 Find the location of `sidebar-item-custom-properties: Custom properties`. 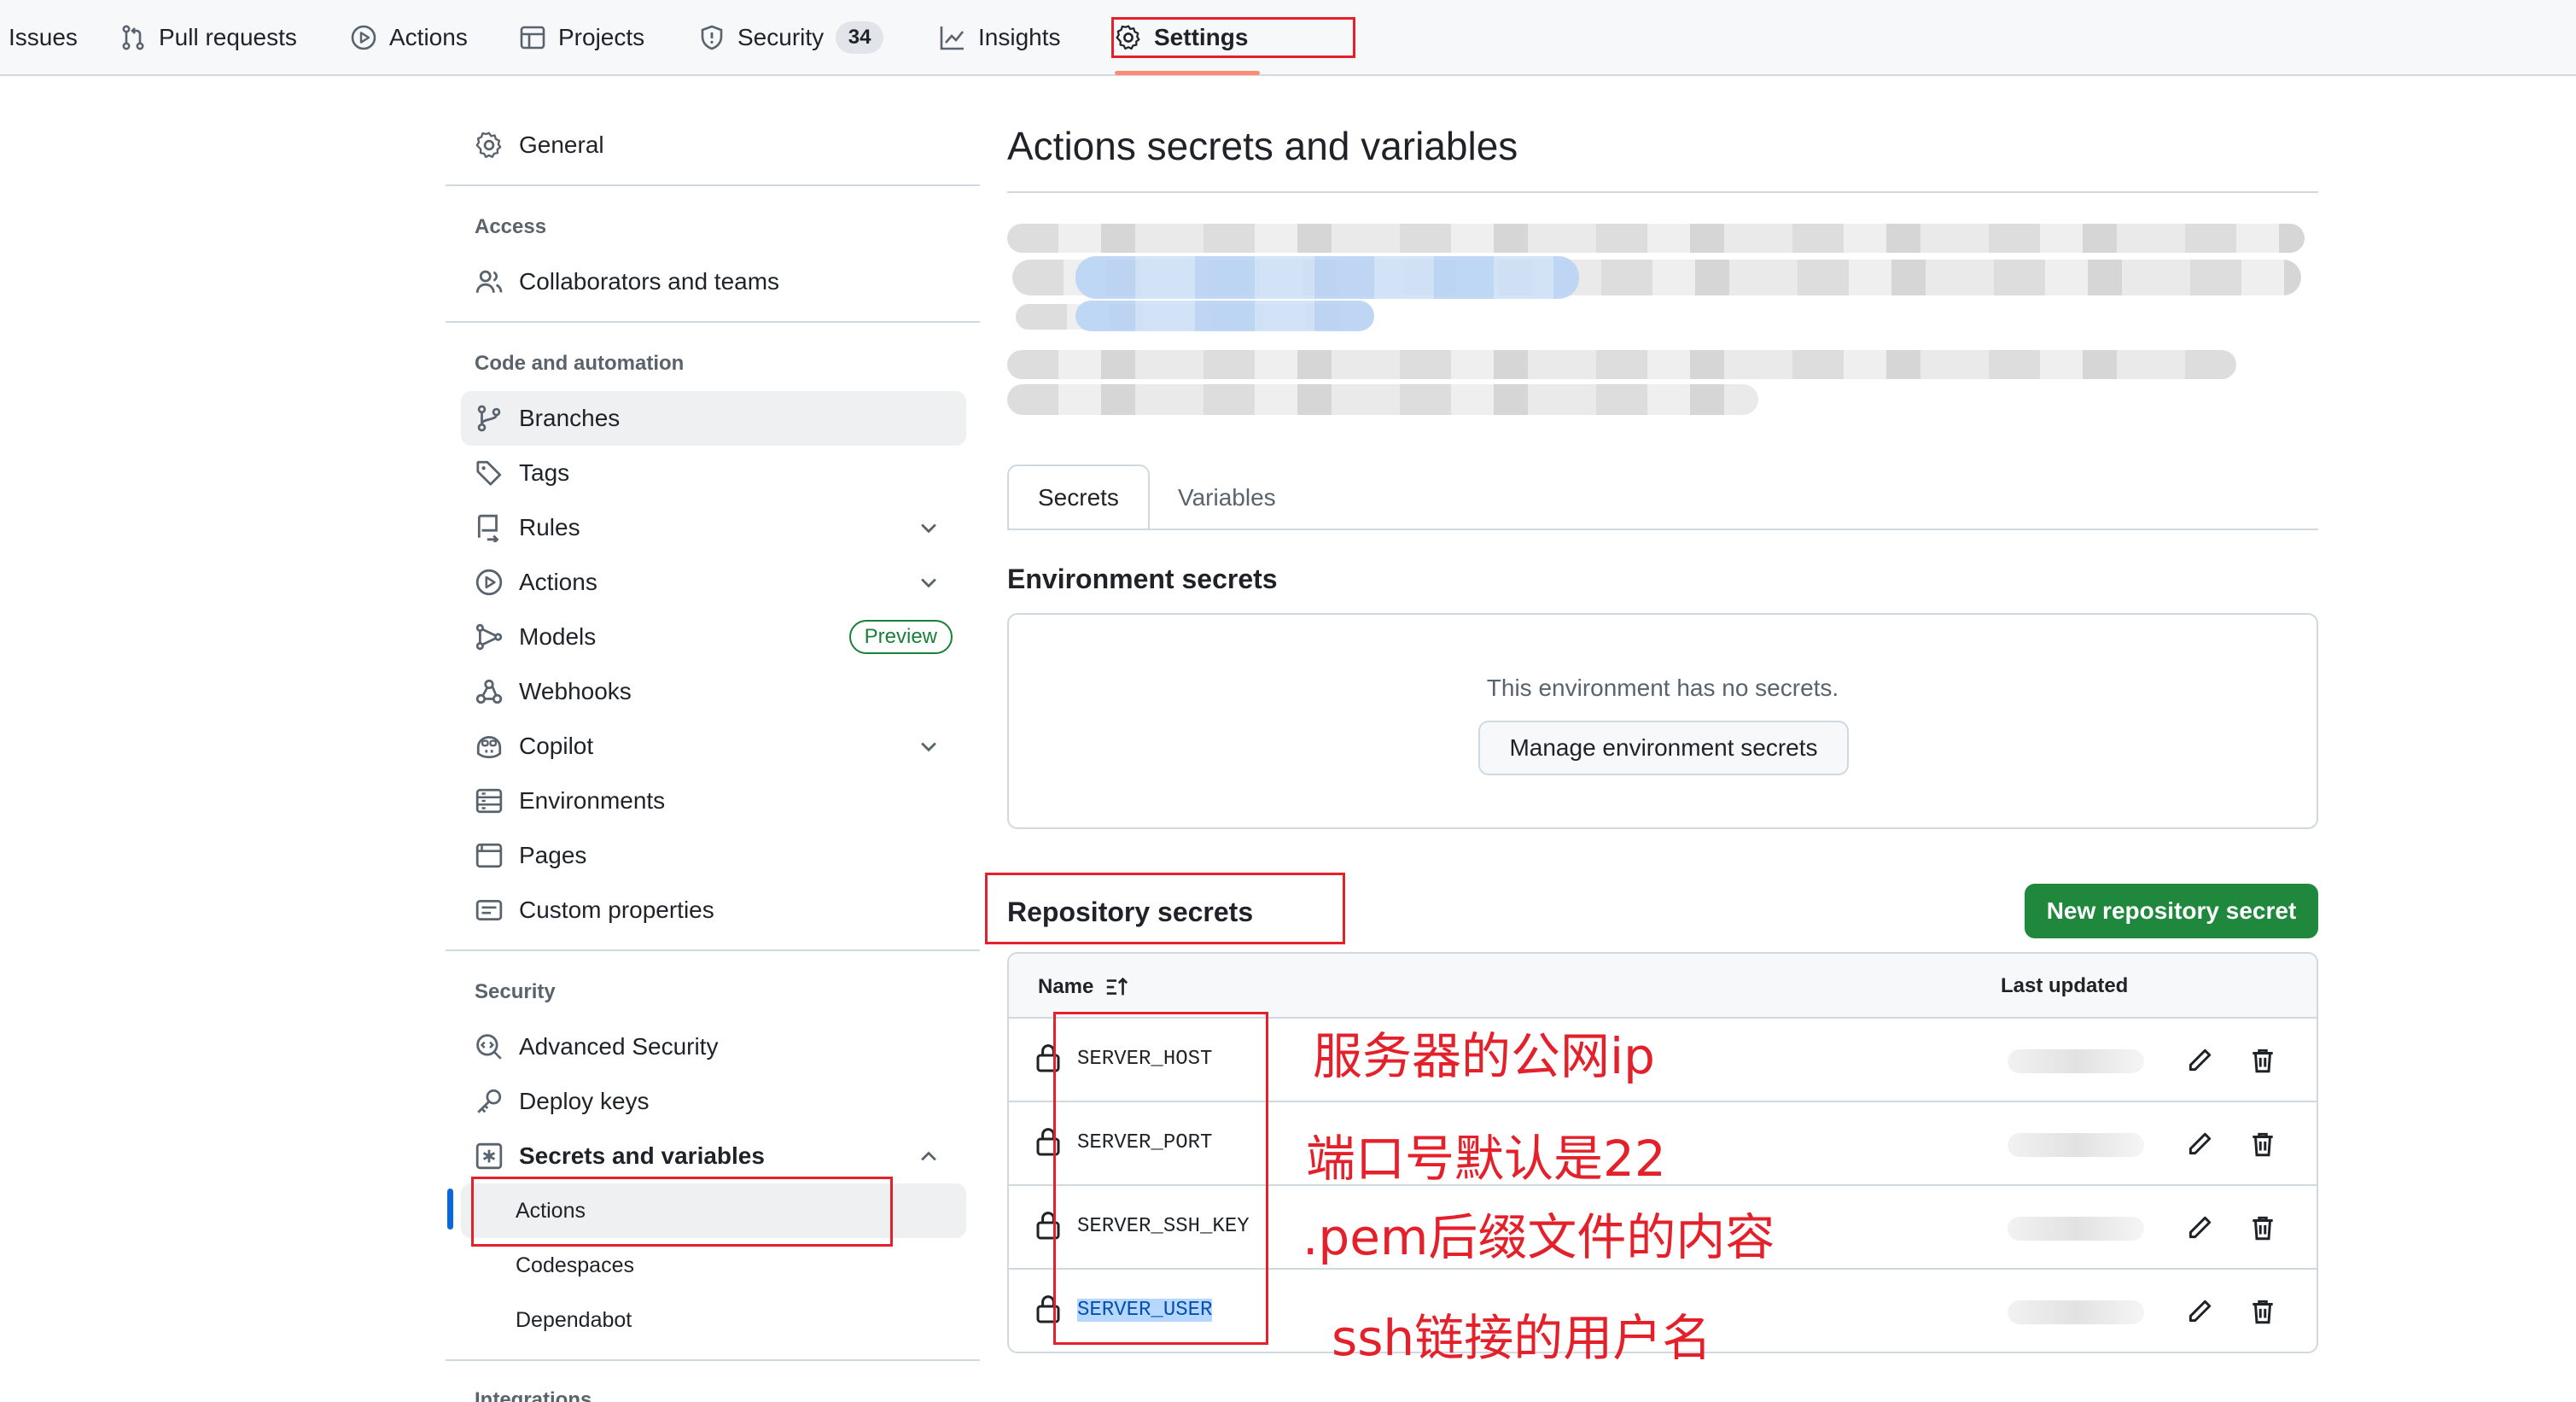

sidebar-item-custom-properties: Custom properties is located at coordinates (713, 911).